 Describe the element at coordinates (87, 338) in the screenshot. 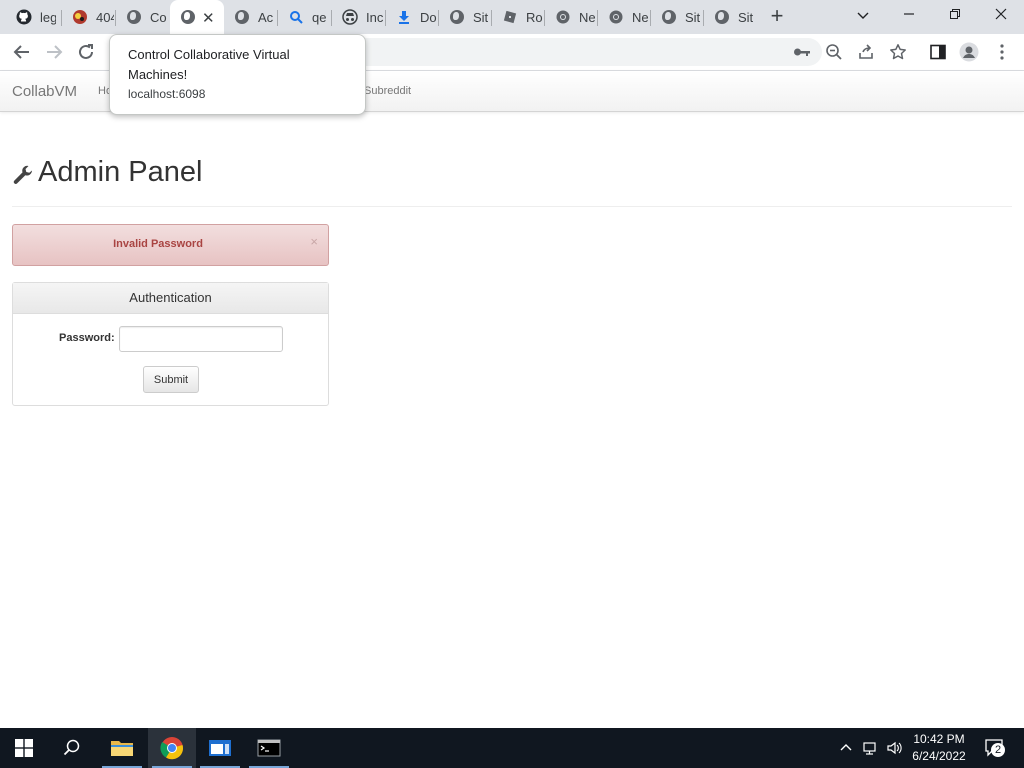

I see `password-label: Password:` at that location.